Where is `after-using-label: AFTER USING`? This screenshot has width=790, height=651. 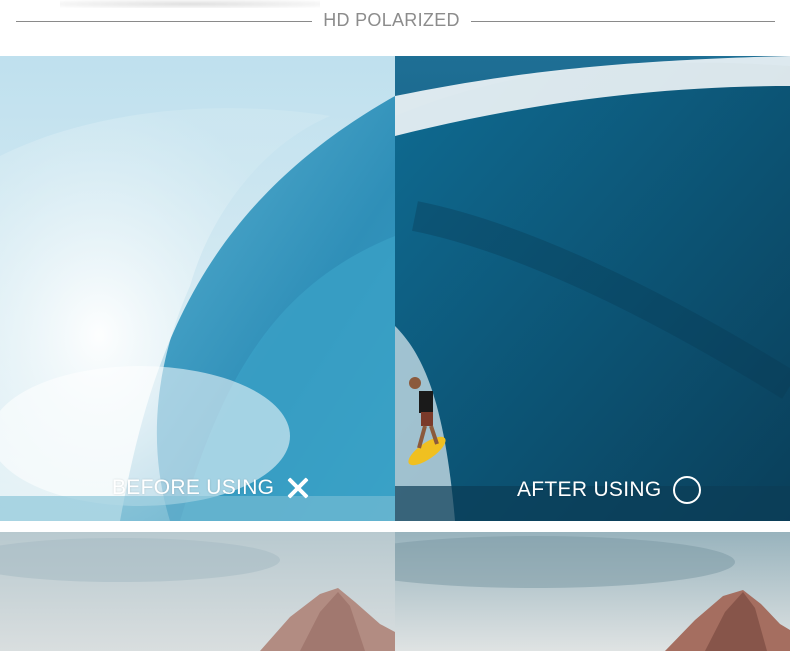 after-using-label: AFTER USING is located at coordinates (609, 490).